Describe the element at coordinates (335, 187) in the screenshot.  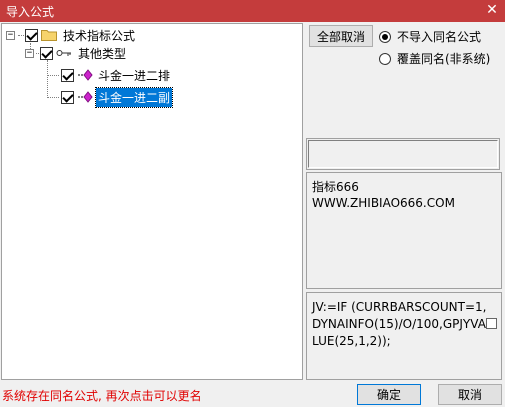
I see `description-line: 指标666` at that location.